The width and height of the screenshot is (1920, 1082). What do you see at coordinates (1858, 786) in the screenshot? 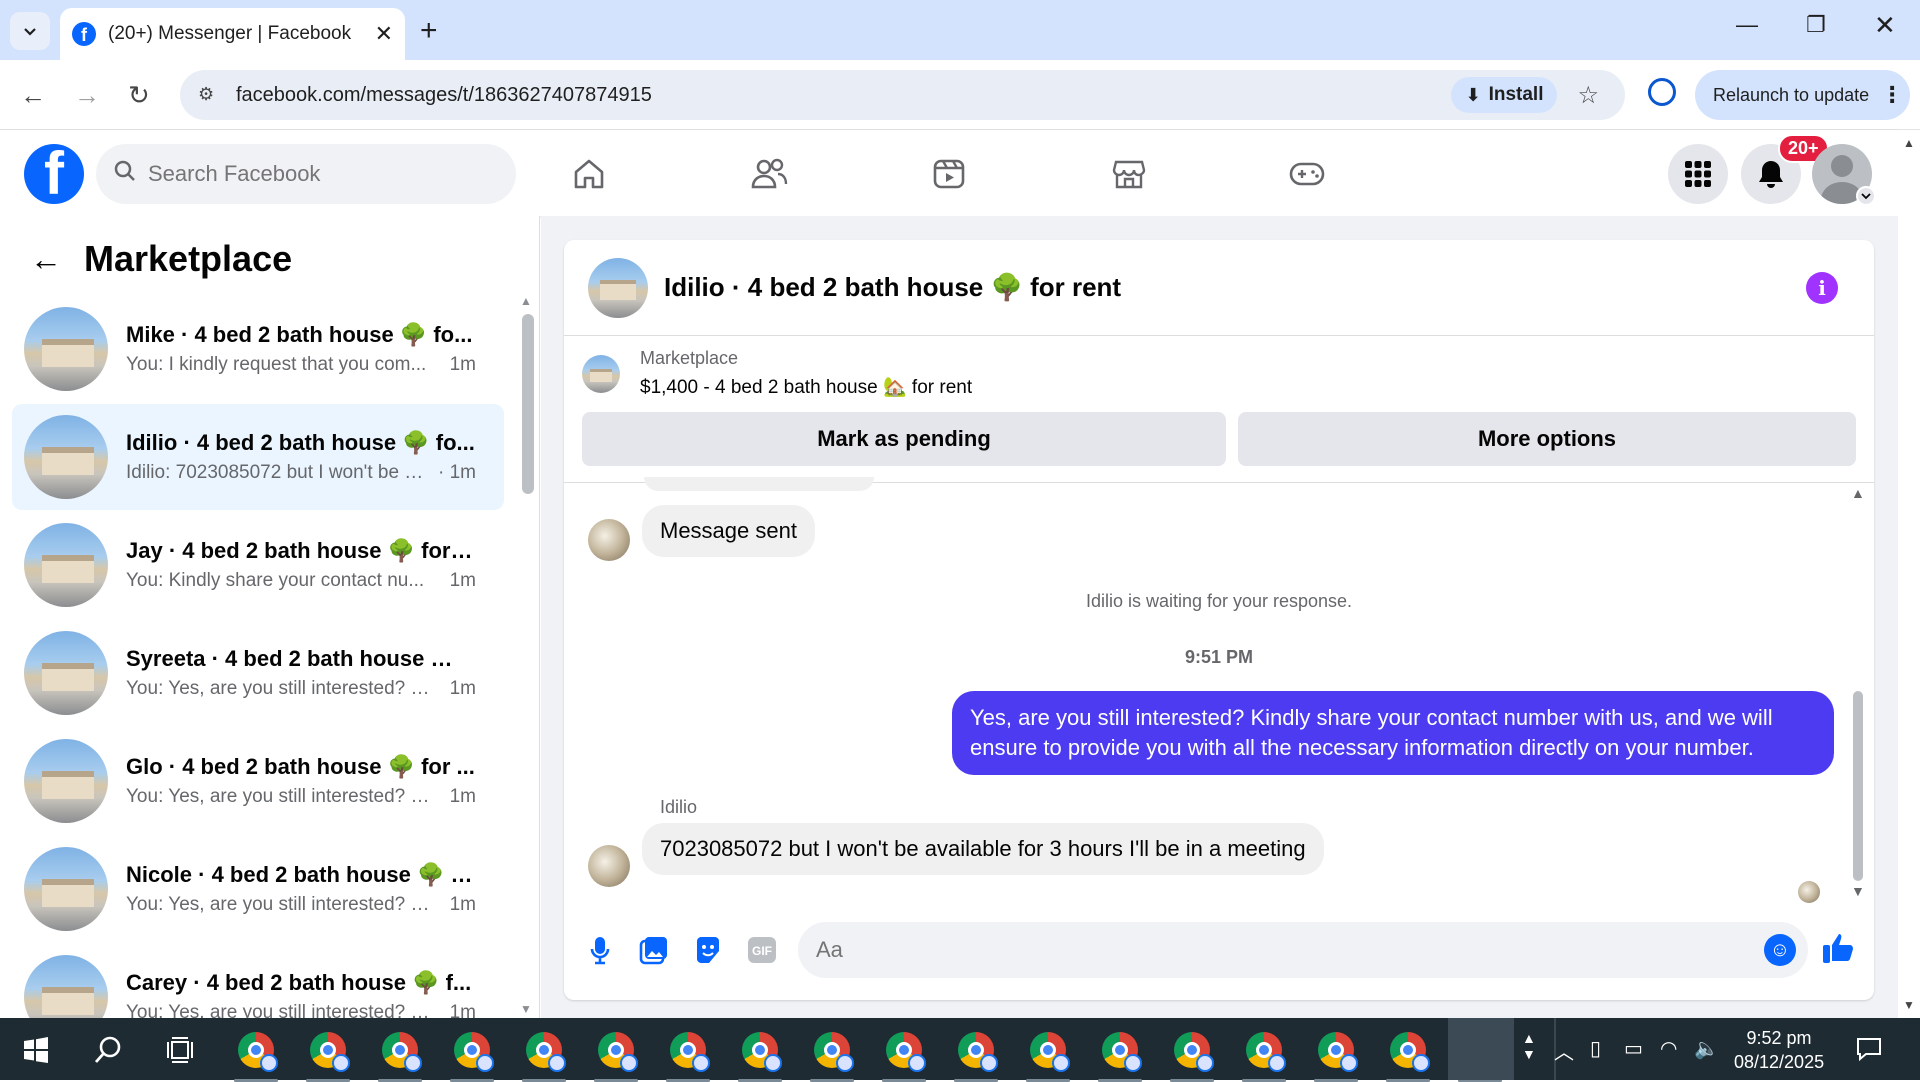
I see `chat-scrollbar` at bounding box center [1858, 786].